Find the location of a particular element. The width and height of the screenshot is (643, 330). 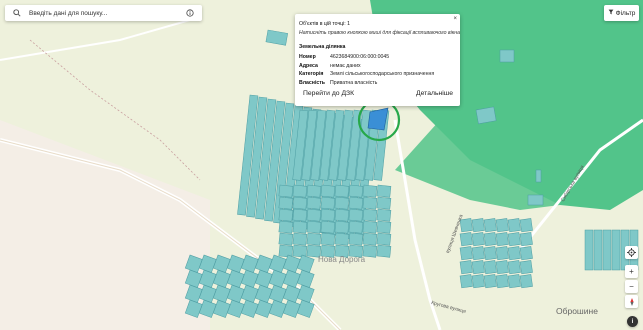

info-icon is located at coordinates (190, 13).